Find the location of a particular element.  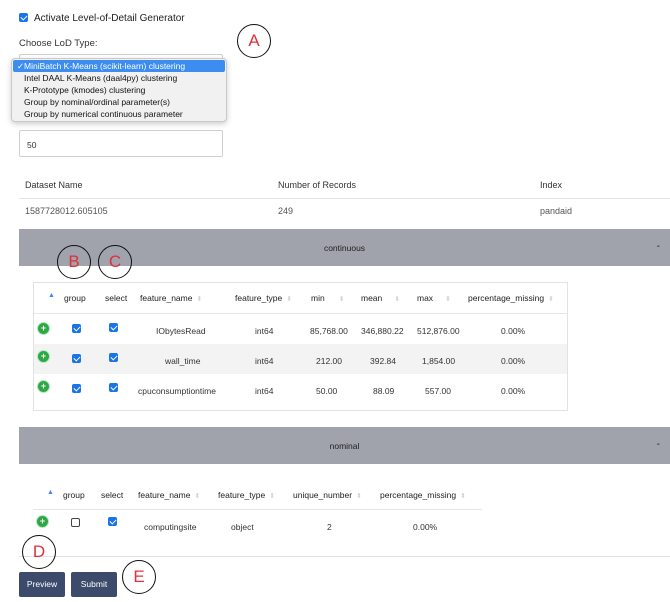

feature-name-cell: IObytesRead is located at coordinates (181, 331).